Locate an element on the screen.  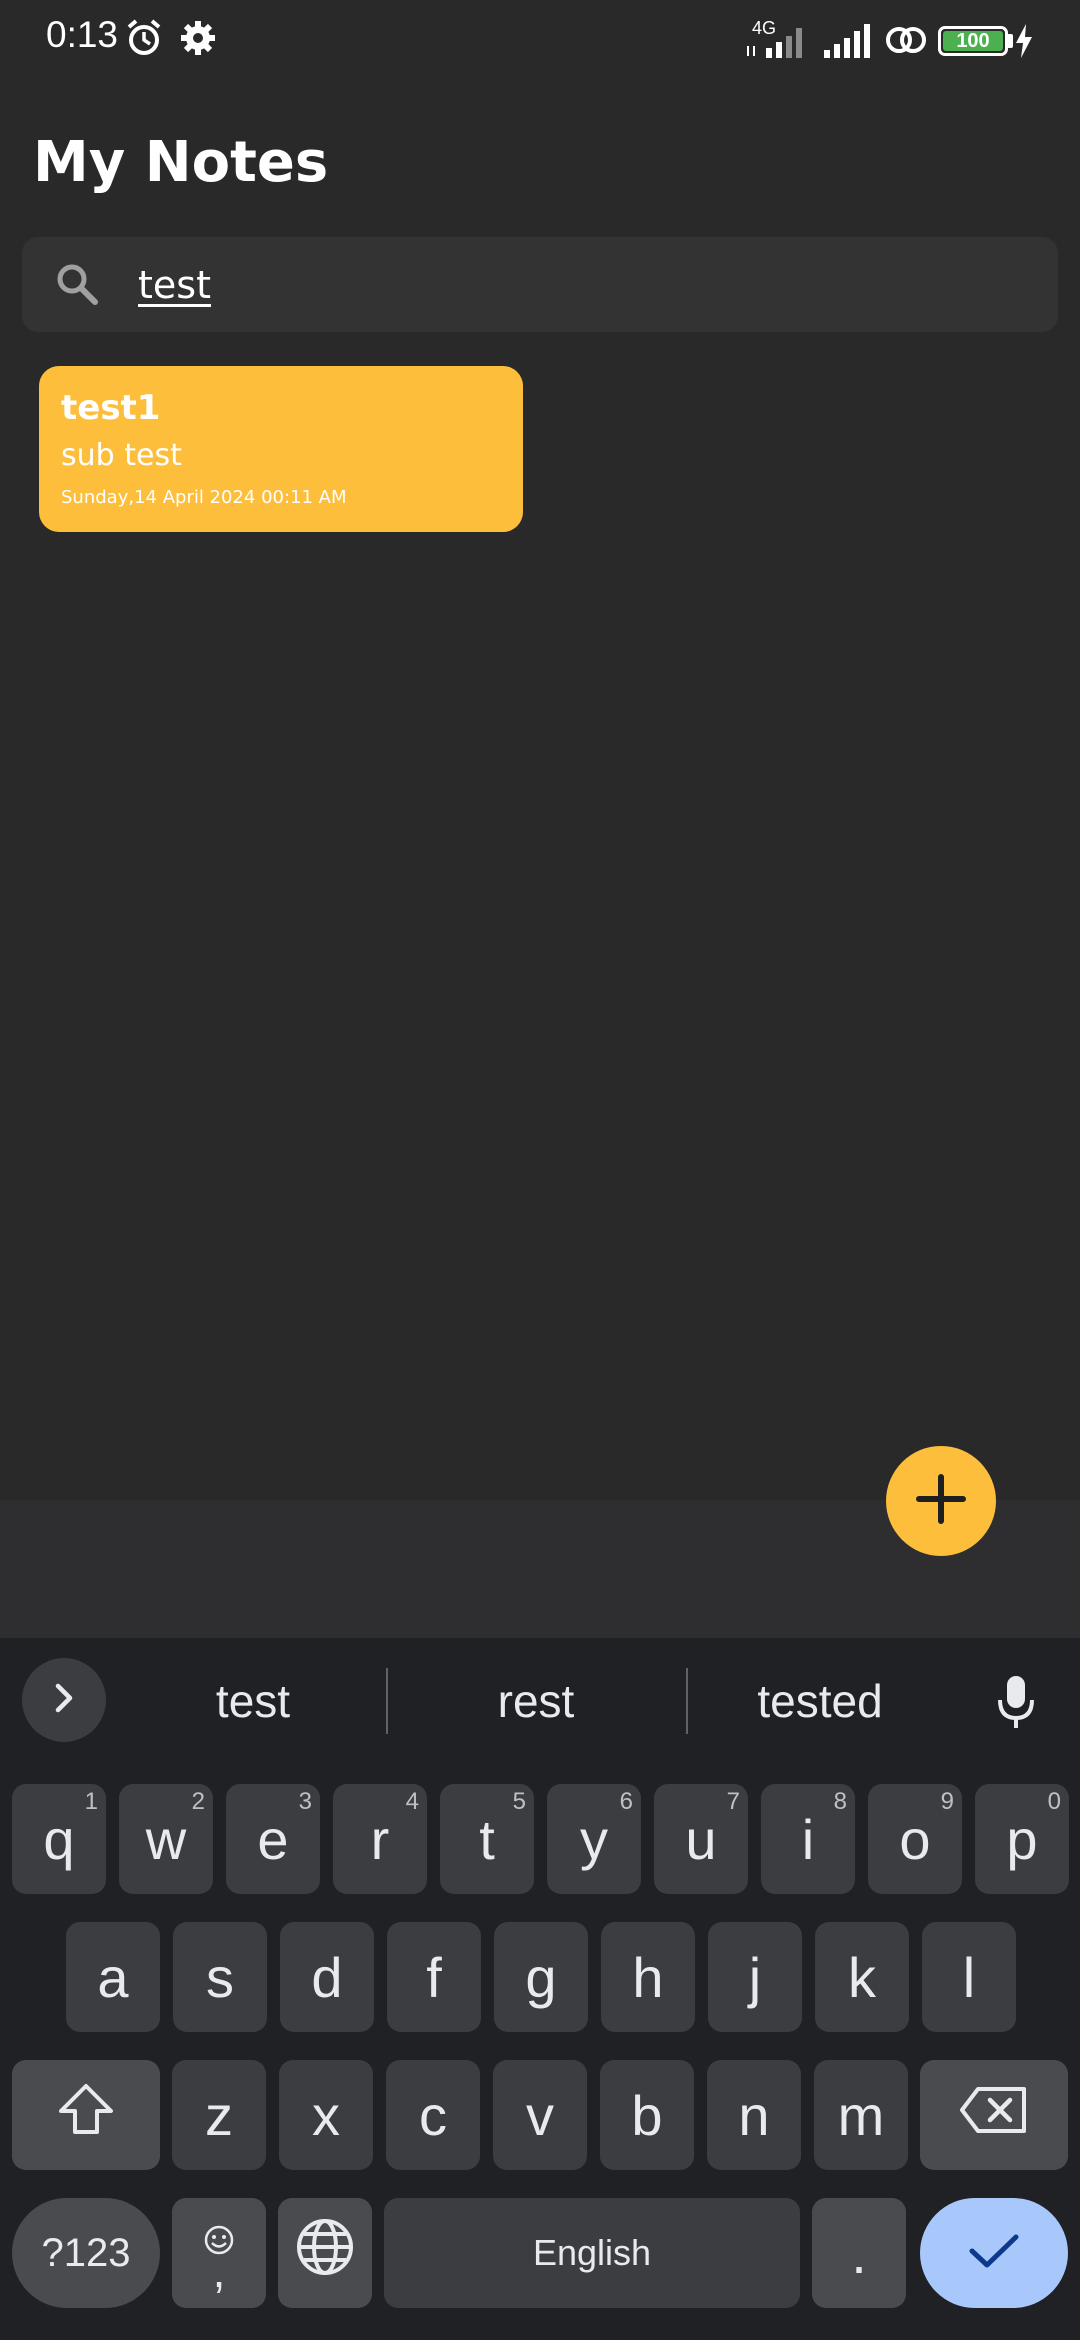
key-r: r4 is located at coordinates (380, 1839).